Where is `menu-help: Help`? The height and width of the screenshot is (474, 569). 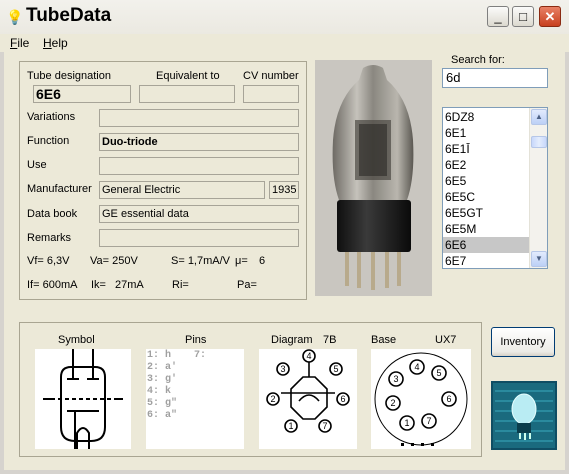
menu-help: Help is located at coordinates (55, 43).